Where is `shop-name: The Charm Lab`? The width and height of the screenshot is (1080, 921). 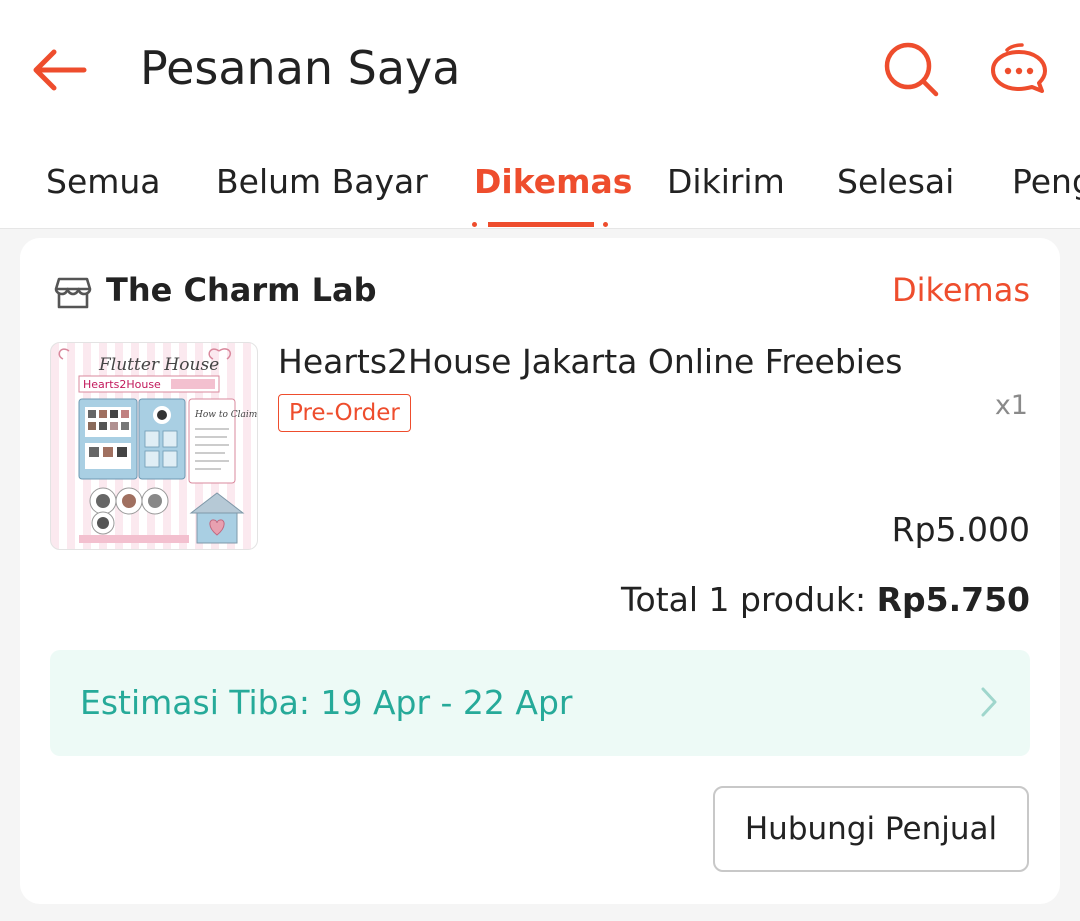 shop-name: The Charm Lab is located at coordinates (241, 290).